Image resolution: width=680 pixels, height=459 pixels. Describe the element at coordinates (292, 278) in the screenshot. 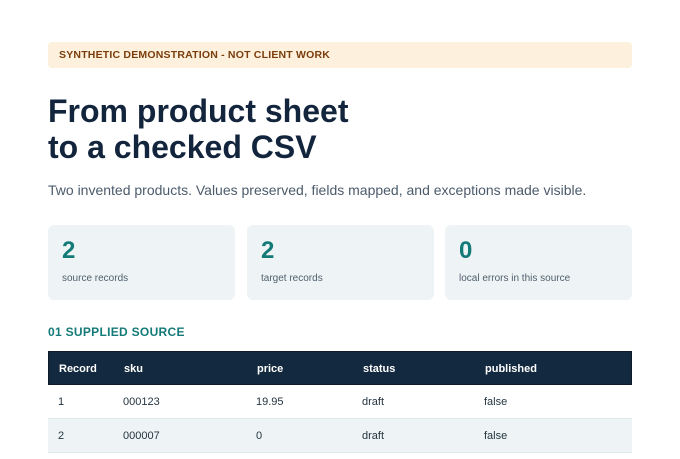

I see `stat-label: target records` at that location.